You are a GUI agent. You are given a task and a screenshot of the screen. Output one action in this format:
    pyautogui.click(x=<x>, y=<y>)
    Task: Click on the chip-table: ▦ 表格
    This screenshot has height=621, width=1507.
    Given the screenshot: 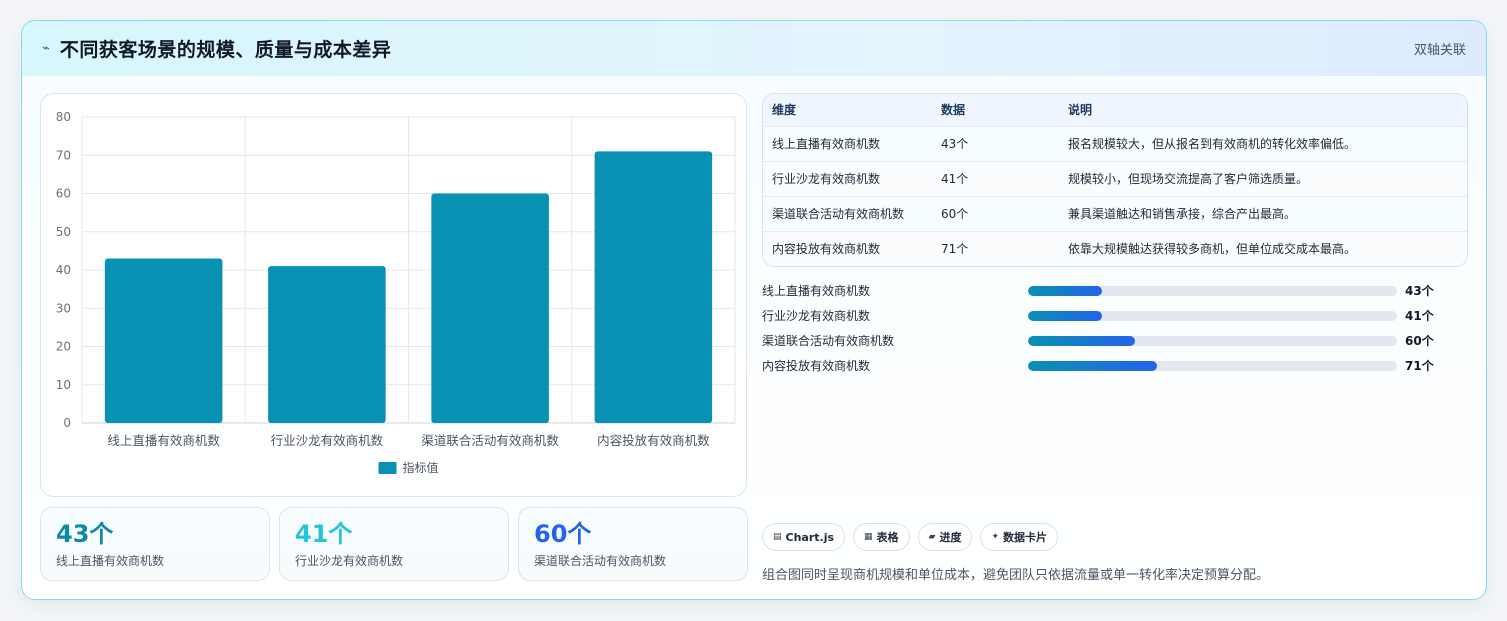 What is the action you would take?
    pyautogui.click(x=881, y=537)
    